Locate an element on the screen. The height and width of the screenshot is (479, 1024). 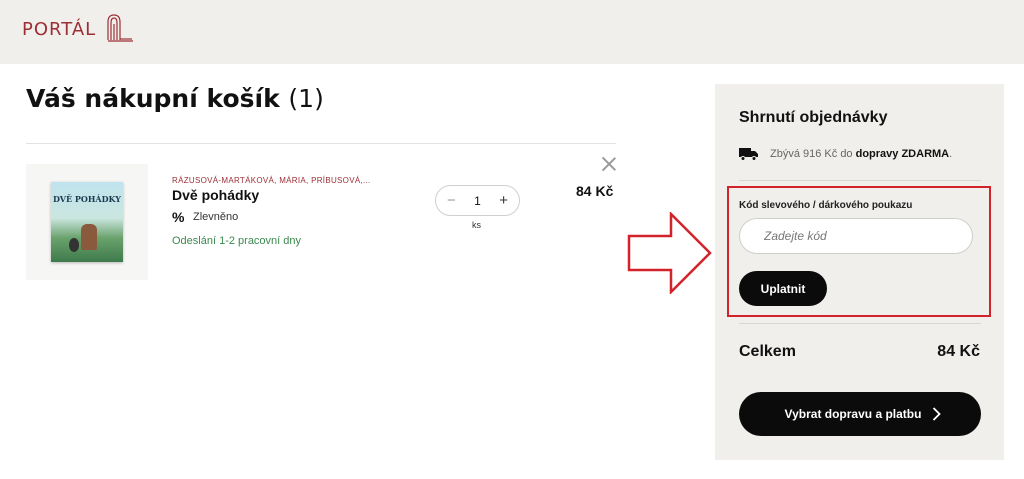
free-shipping-note: Zbývá 916 Kč do dopravy ZDARMA. is located at coordinates (861, 154).